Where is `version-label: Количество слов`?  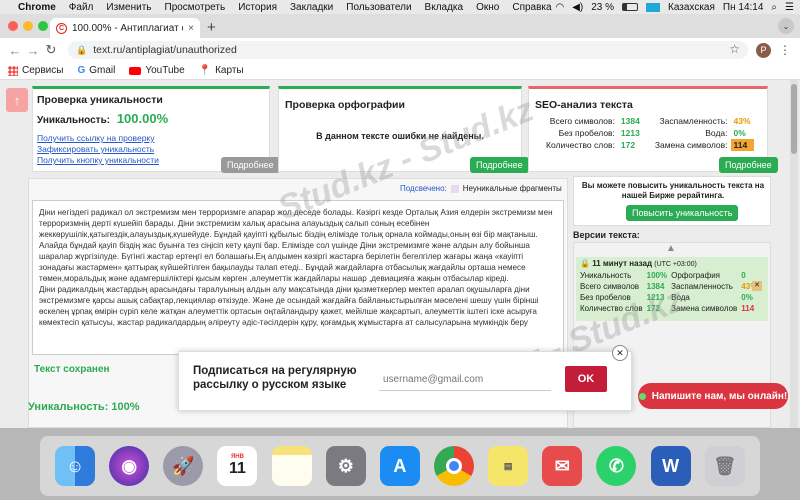
version-label: Количество слов is located at coordinates (611, 308).